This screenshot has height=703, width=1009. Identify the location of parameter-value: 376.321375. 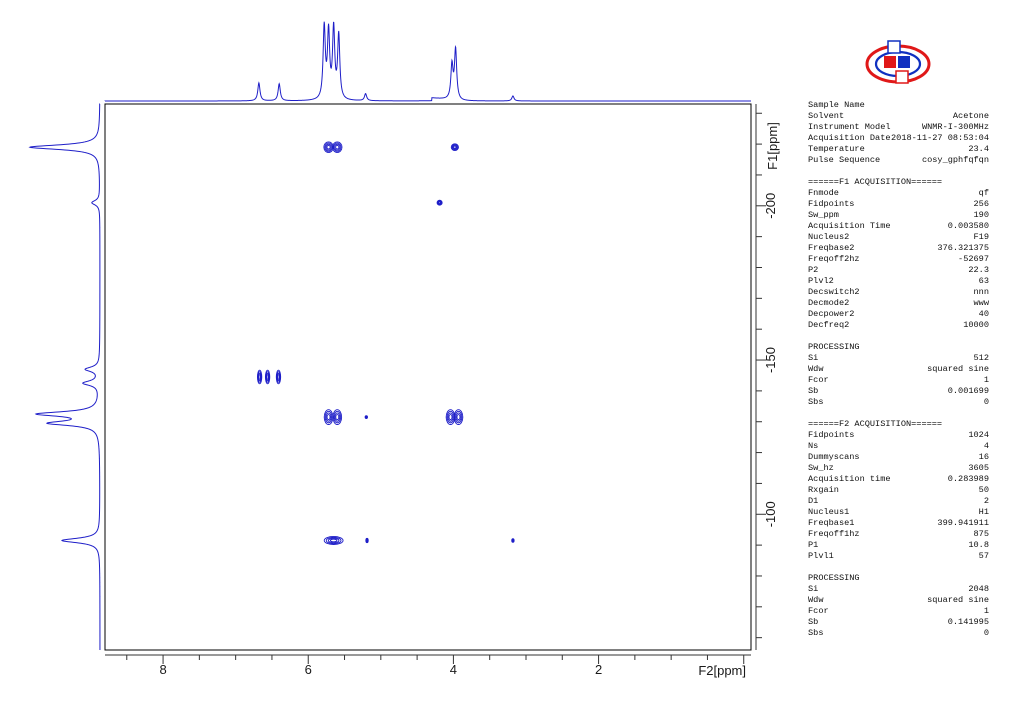
(963, 248).